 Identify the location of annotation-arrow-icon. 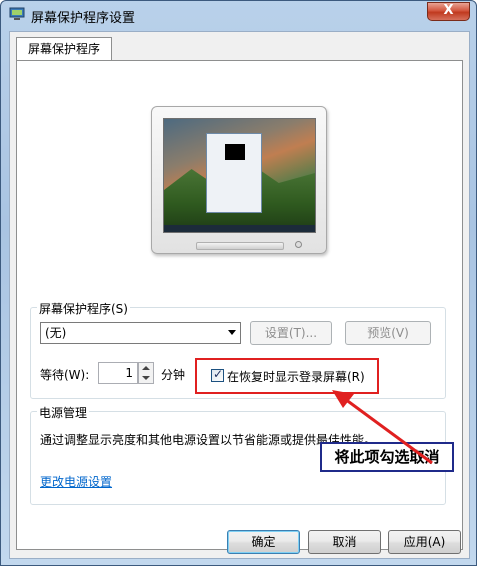
(382, 427).